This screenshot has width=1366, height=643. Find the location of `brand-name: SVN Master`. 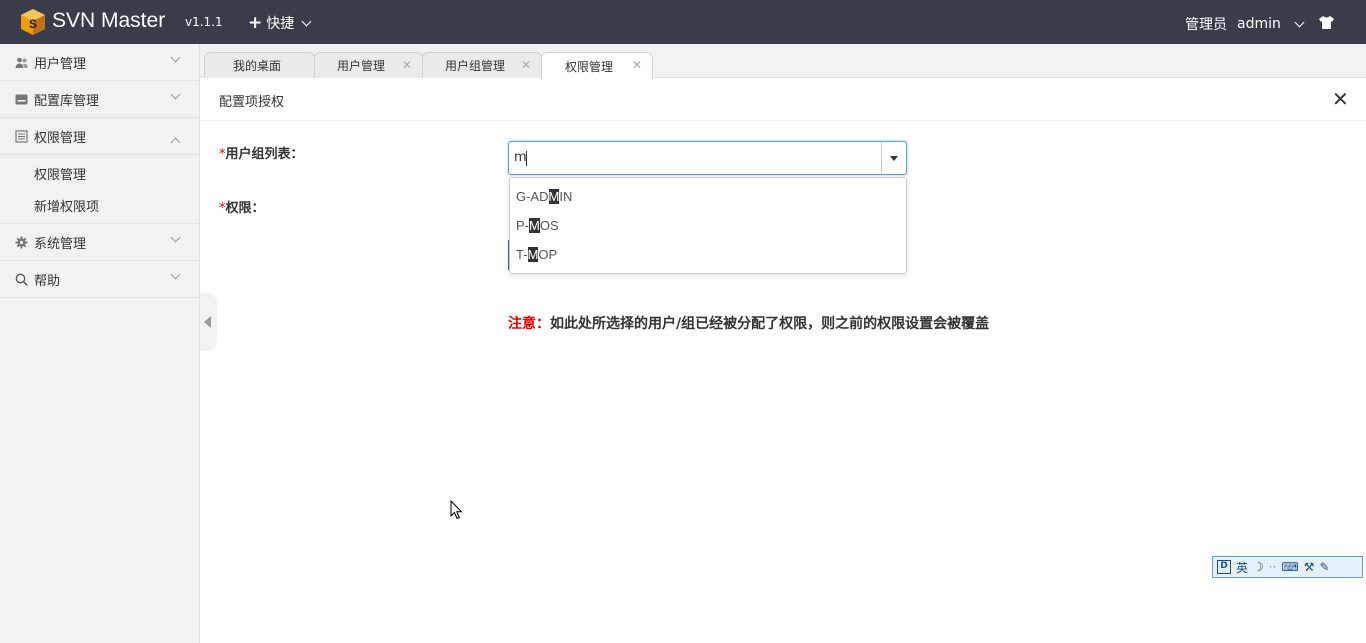

brand-name: SVN Master is located at coordinates (109, 20).